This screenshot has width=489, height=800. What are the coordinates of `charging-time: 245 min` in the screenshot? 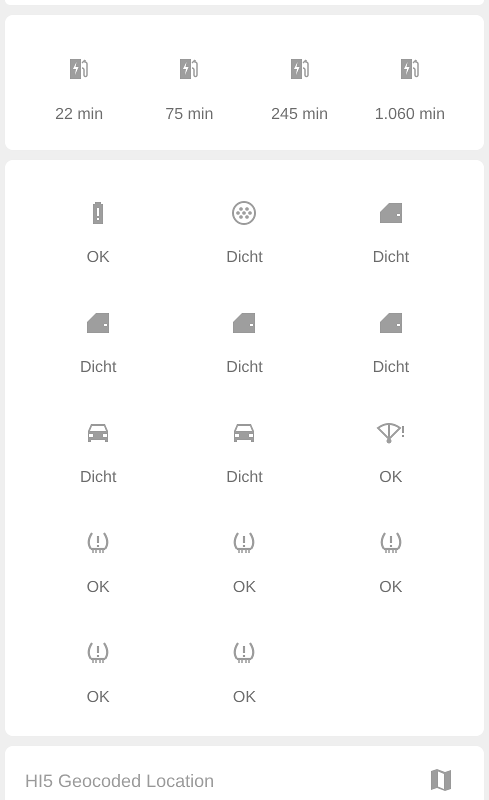 It's located at (299, 115).